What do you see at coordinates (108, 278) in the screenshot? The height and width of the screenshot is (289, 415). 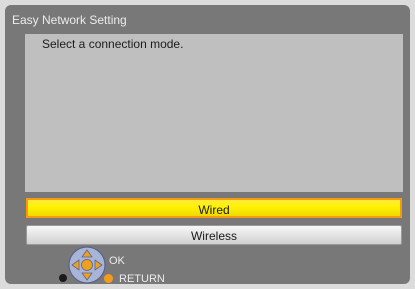 I see `orange-dot-icon` at bounding box center [108, 278].